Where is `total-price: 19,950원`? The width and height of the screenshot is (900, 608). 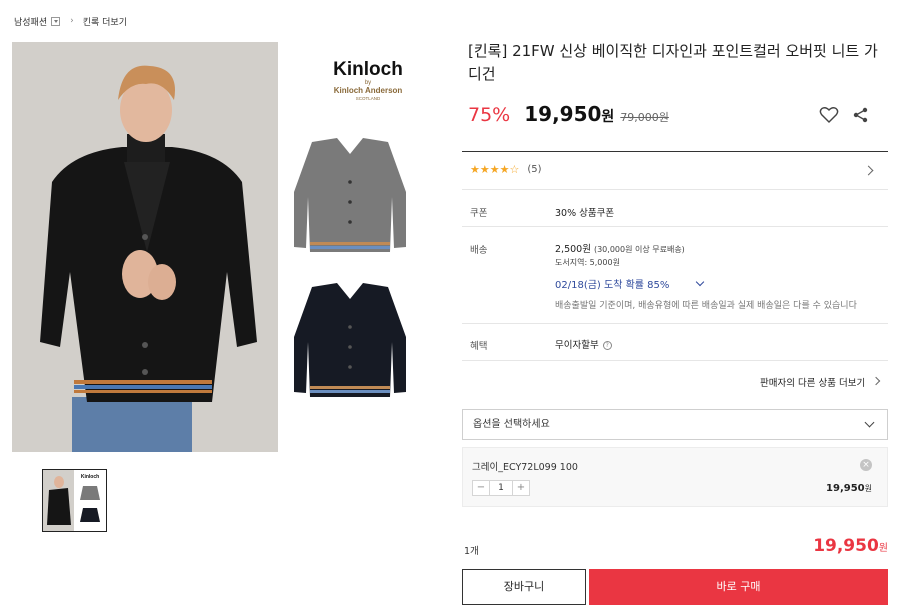 total-price: 19,950원 is located at coordinates (850, 546).